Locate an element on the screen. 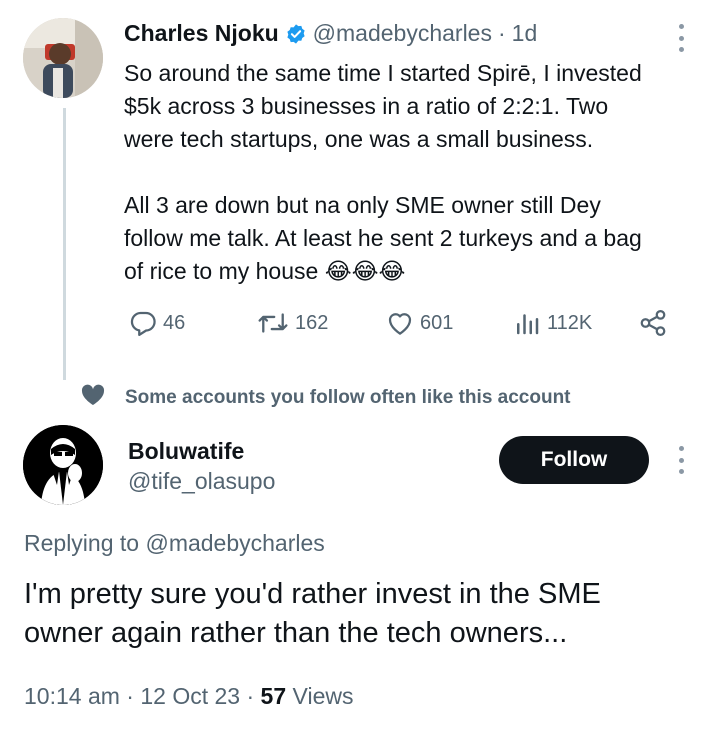 The width and height of the screenshot is (720, 729). views-button: 112K is located at coordinates (552, 323).